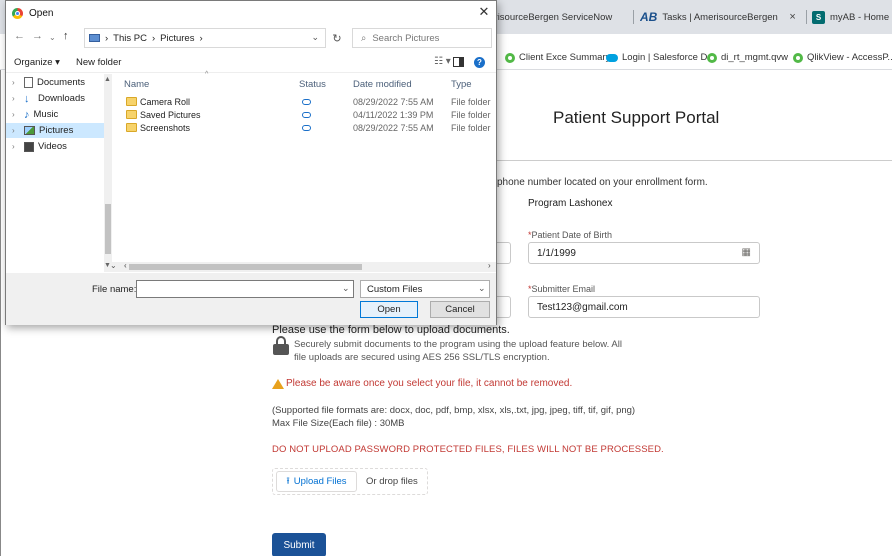 Image resolution: width=892 pixels, height=556 pixels. I want to click on nav-item-label: Music, so click(46, 114).